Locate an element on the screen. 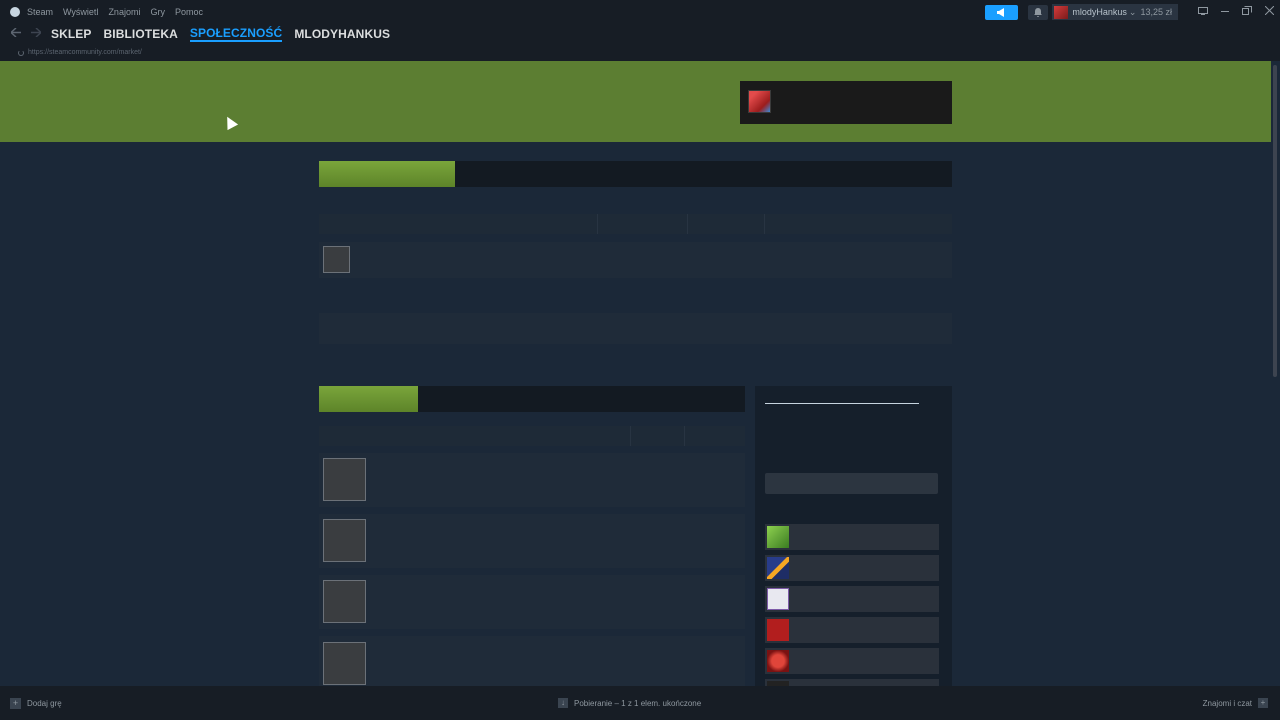 The height and width of the screenshot is (720, 1280). menu-steam: Steam is located at coordinates (40, 12).